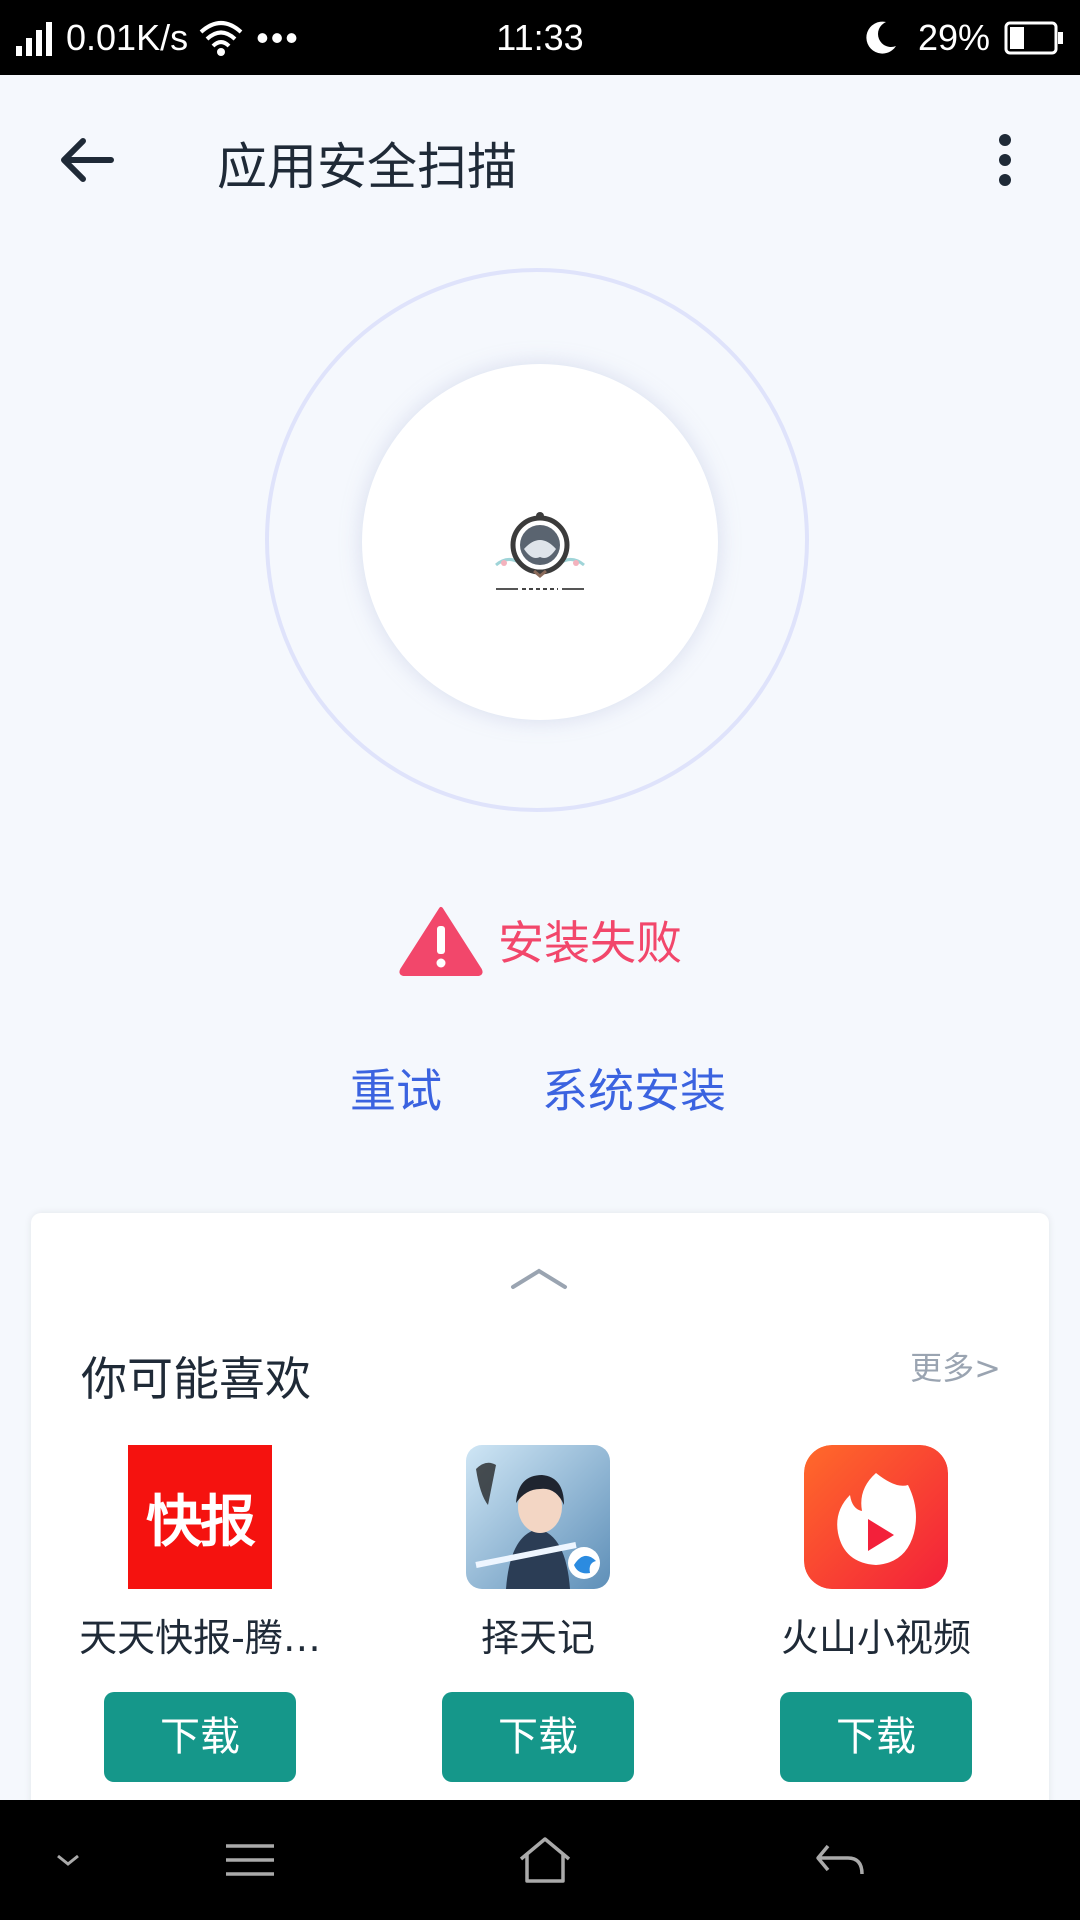 The image size is (1080, 1920). I want to click on status-bar: 0.01K/s ••• 11:33 29%, so click(540, 37).